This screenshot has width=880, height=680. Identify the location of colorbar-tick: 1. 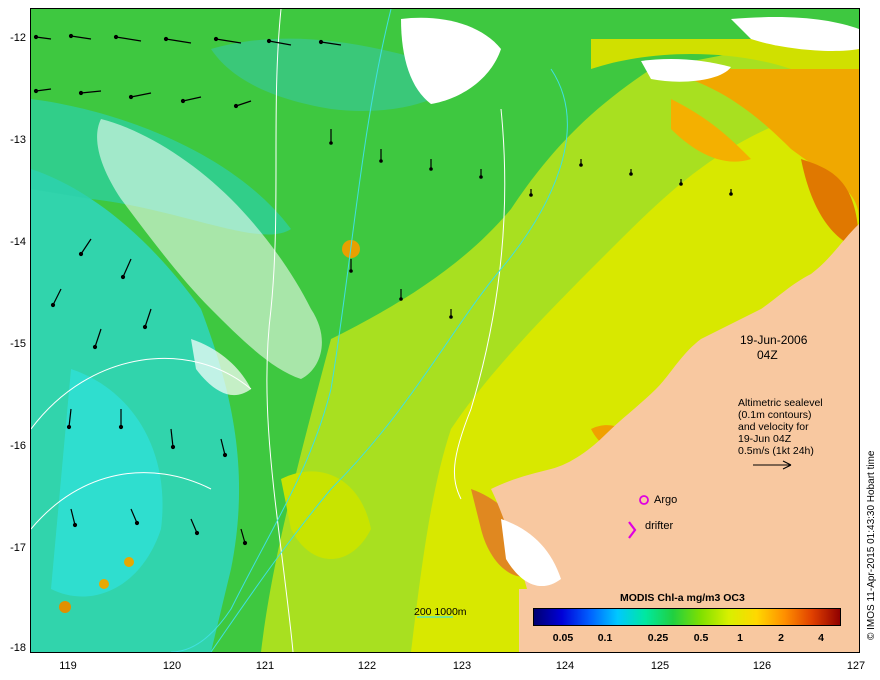
(740, 638).